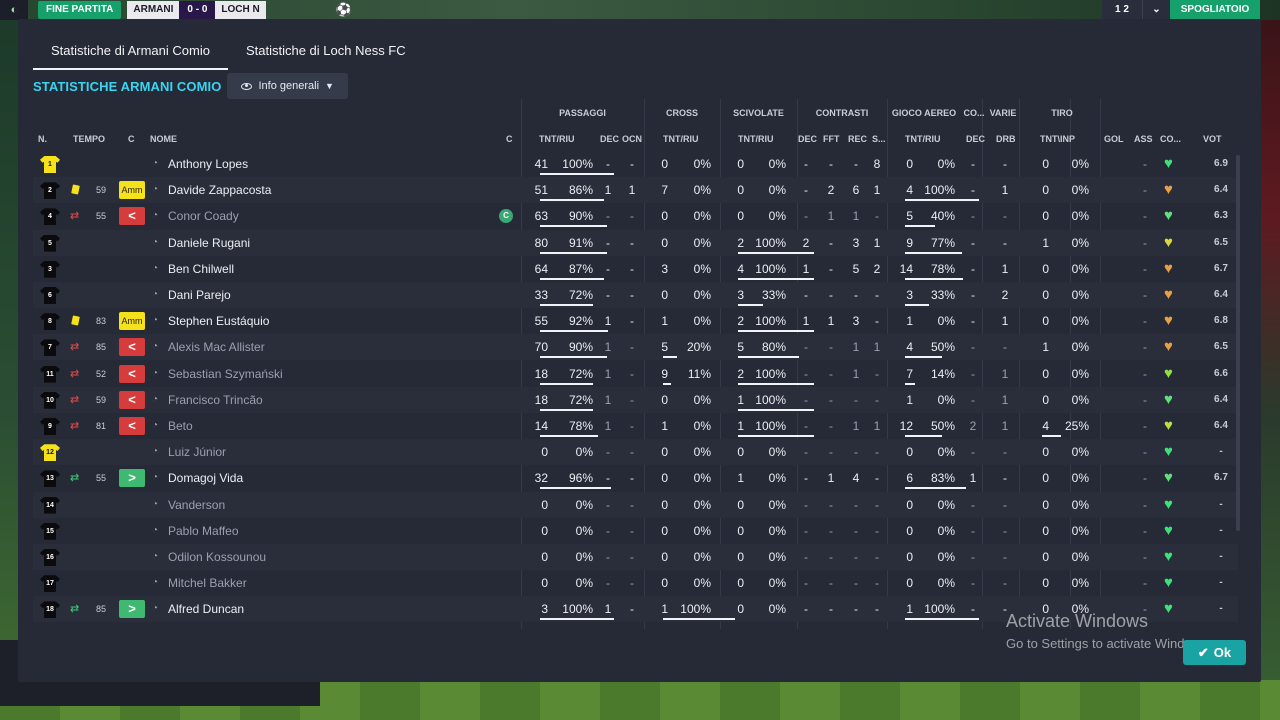 This screenshot has height=720, width=1280. Describe the element at coordinates (877, 426) in the screenshot. I see `clearances: 1` at that location.